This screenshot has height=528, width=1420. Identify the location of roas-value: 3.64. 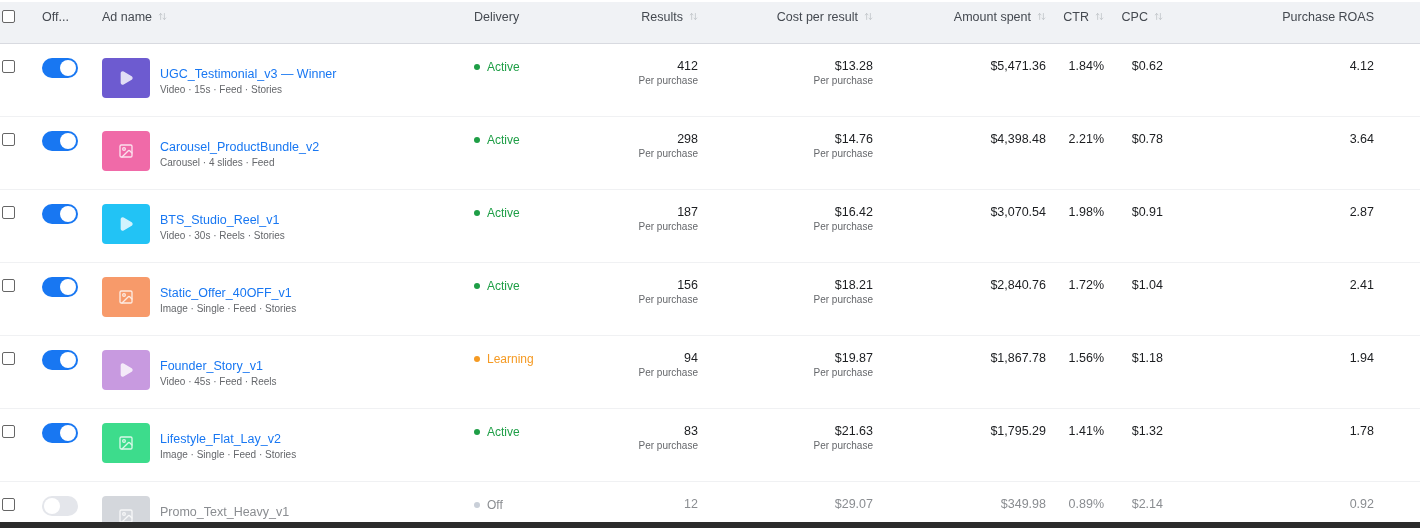
(1361, 139).